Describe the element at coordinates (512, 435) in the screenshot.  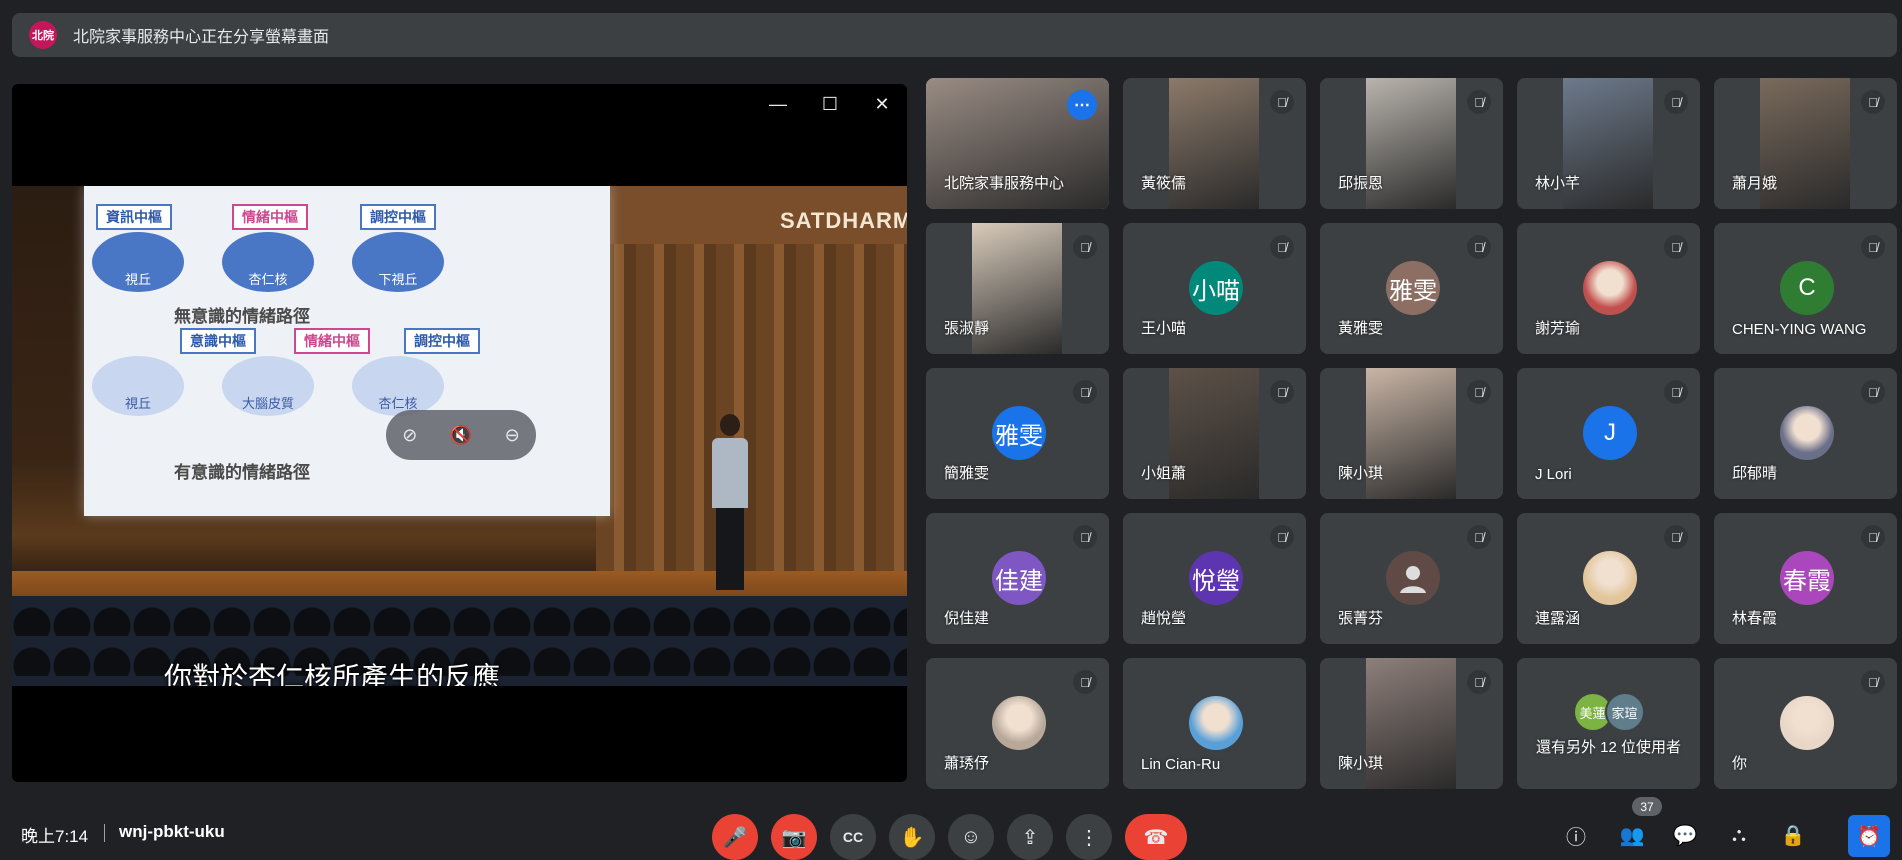
I see `remove-icon: ⊖` at that location.